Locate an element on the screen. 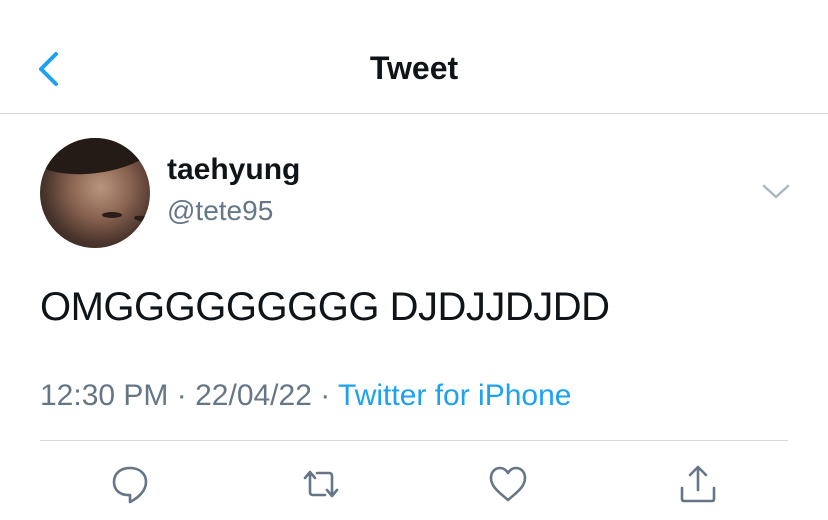 The width and height of the screenshot is (828, 520). retweet-button is located at coordinates (321, 484).